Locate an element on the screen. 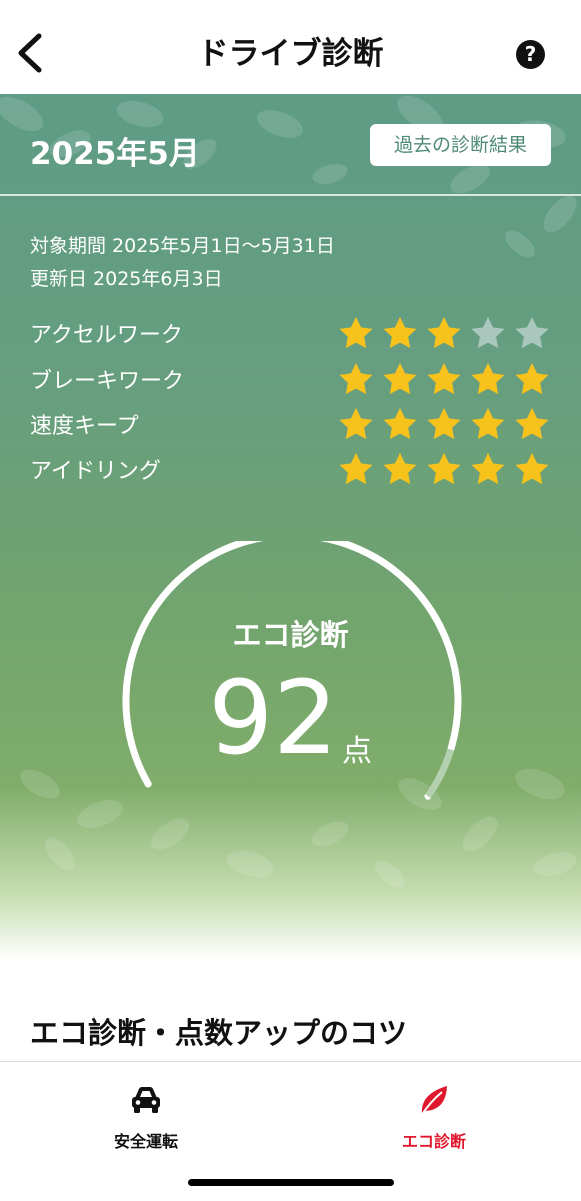 This screenshot has width=581, height=1201. past-results-button: 過去の診断結果 is located at coordinates (460, 145).